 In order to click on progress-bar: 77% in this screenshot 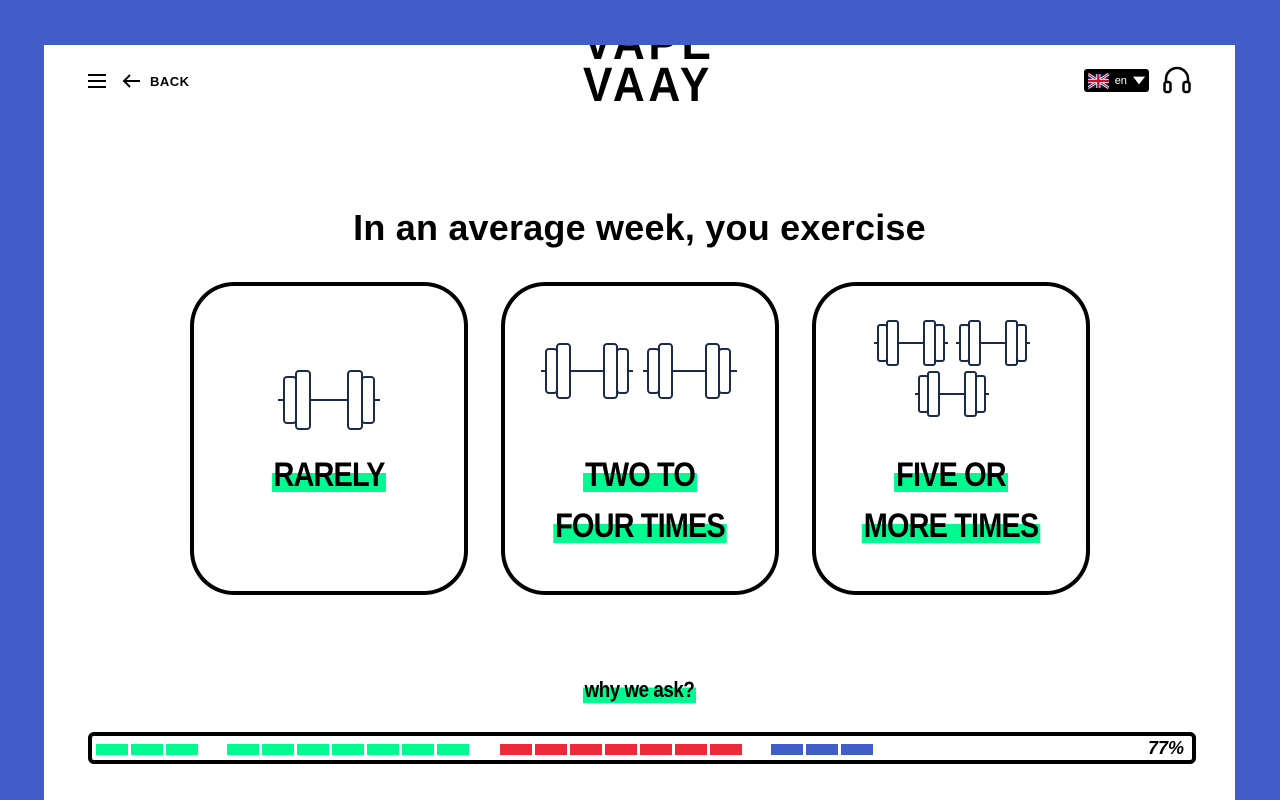, I will do `click(642, 748)`.